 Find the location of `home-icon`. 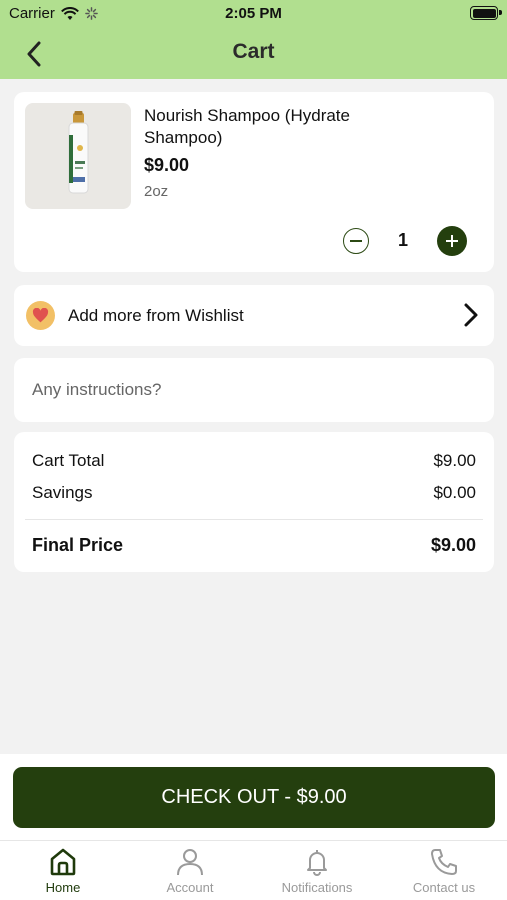

home-icon is located at coordinates (63, 862).